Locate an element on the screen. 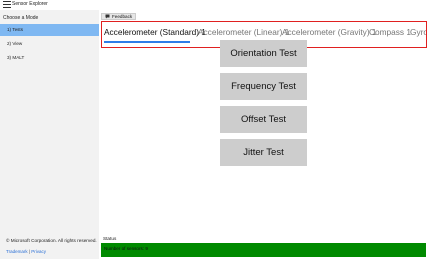 The image size is (428, 259). legal-links: Trademark | Privacy is located at coordinates (26, 251).